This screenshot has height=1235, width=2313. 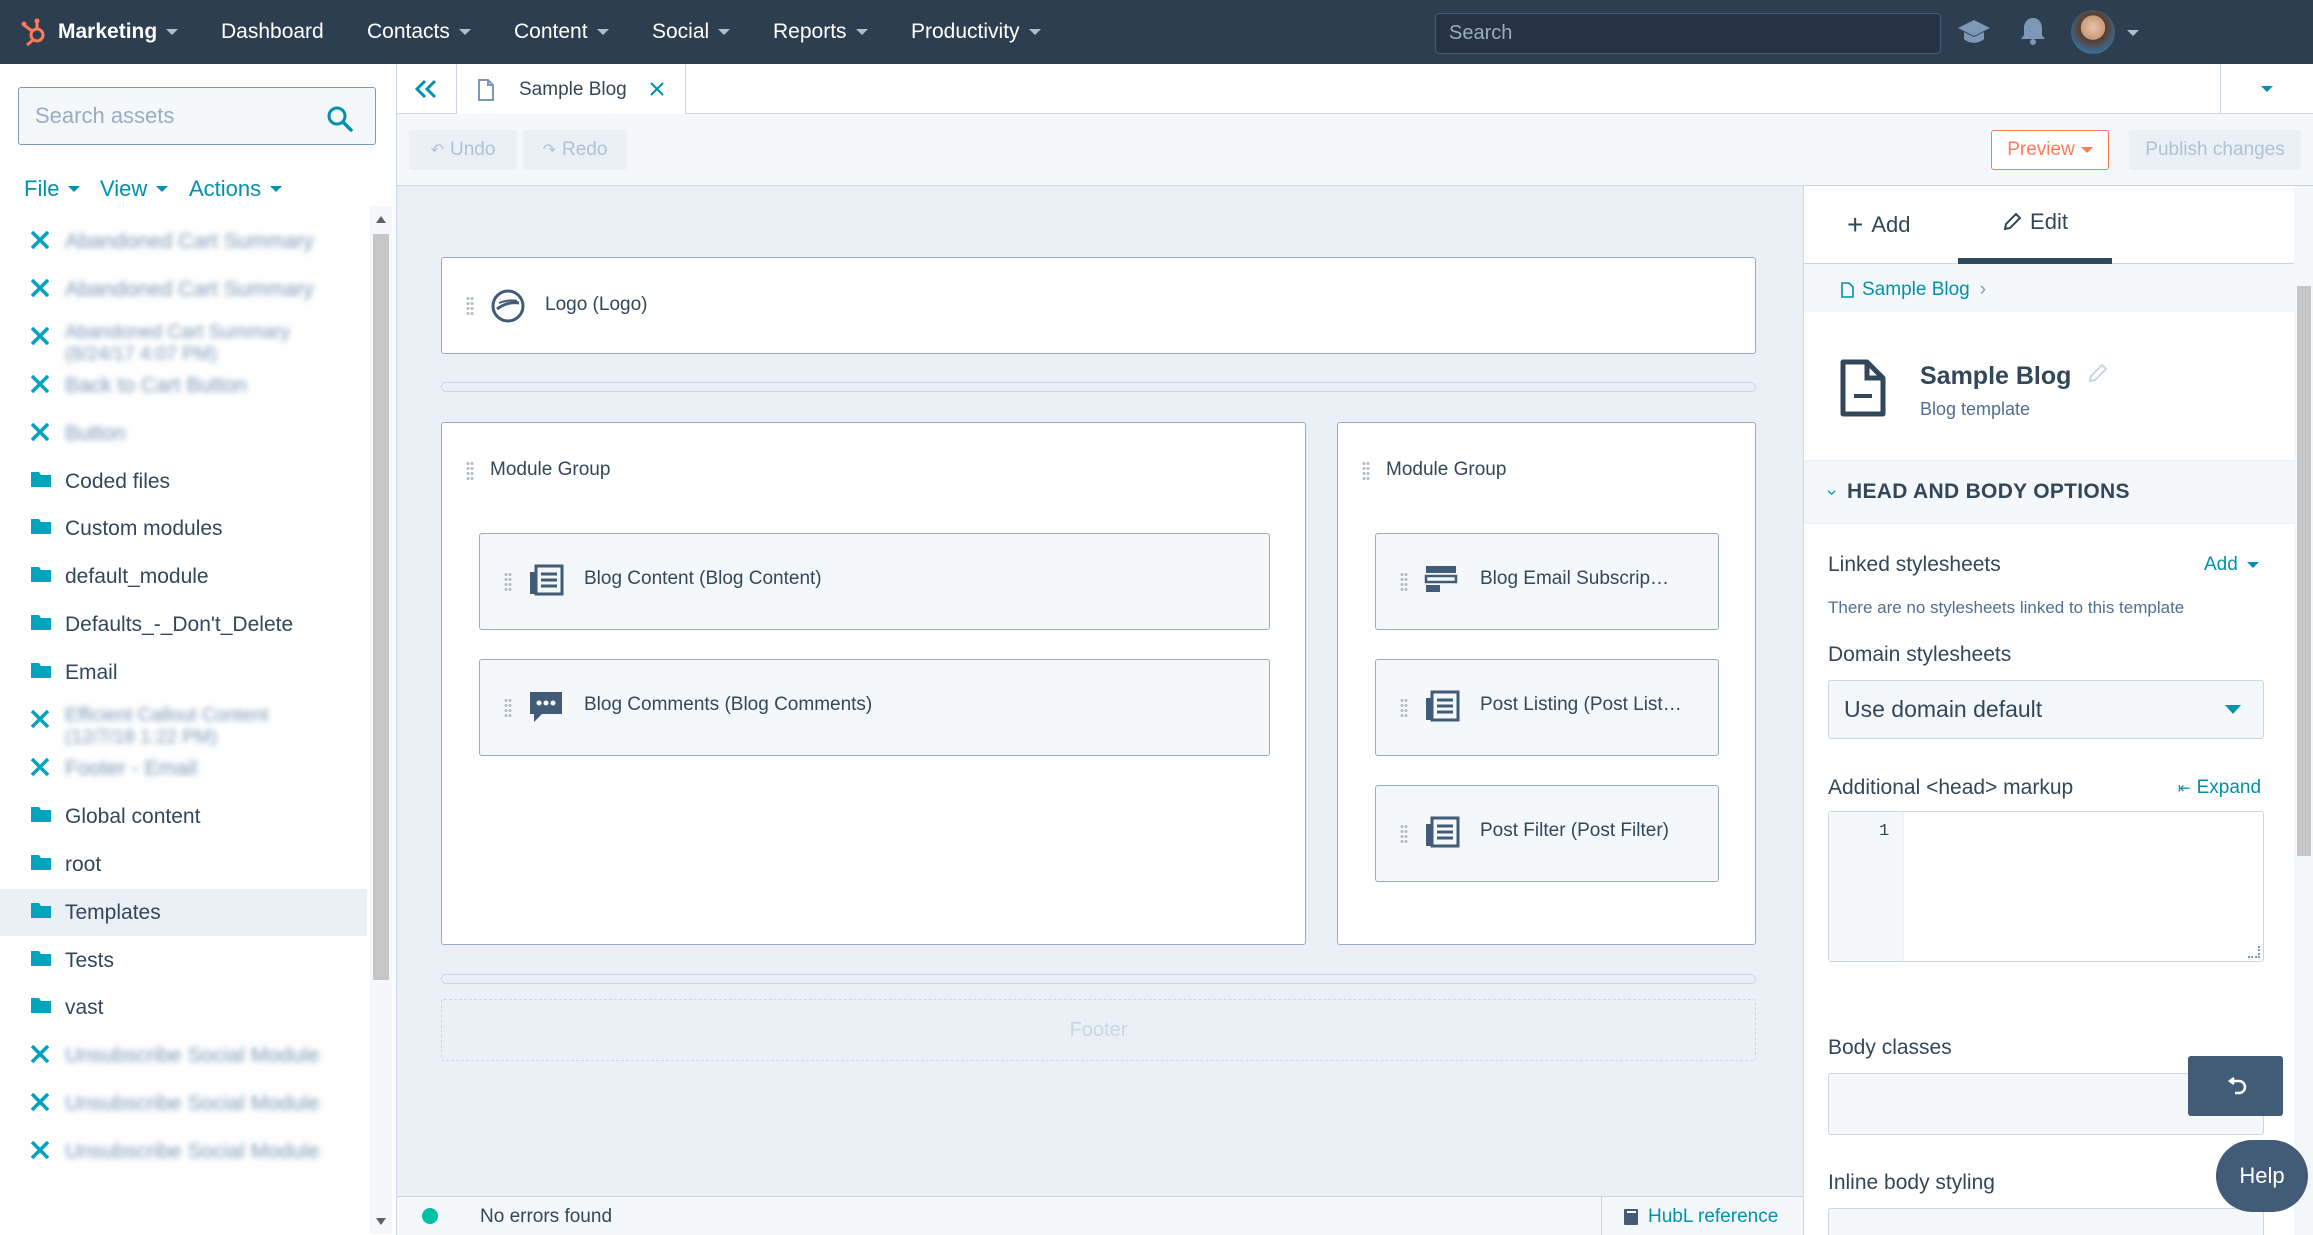 What do you see at coordinates (691, 32) in the screenshot?
I see `nav-social: Social` at bounding box center [691, 32].